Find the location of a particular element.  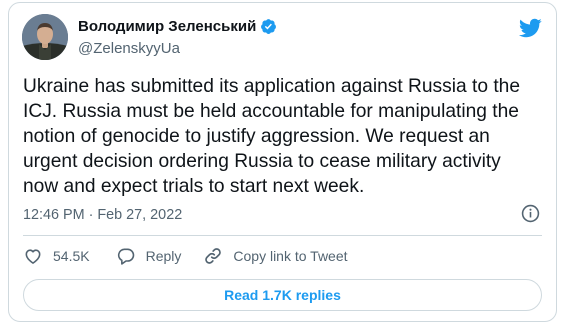

author-name-row: Володимир Зеленський is located at coordinates (177, 26).